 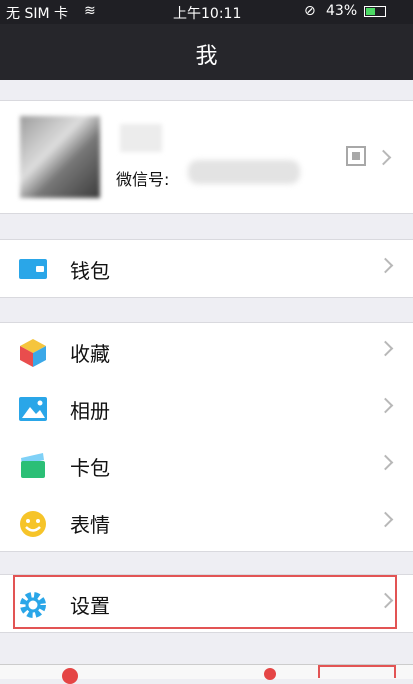 What do you see at coordinates (90, 11) in the screenshot?
I see `wifi-icon: ≋` at bounding box center [90, 11].